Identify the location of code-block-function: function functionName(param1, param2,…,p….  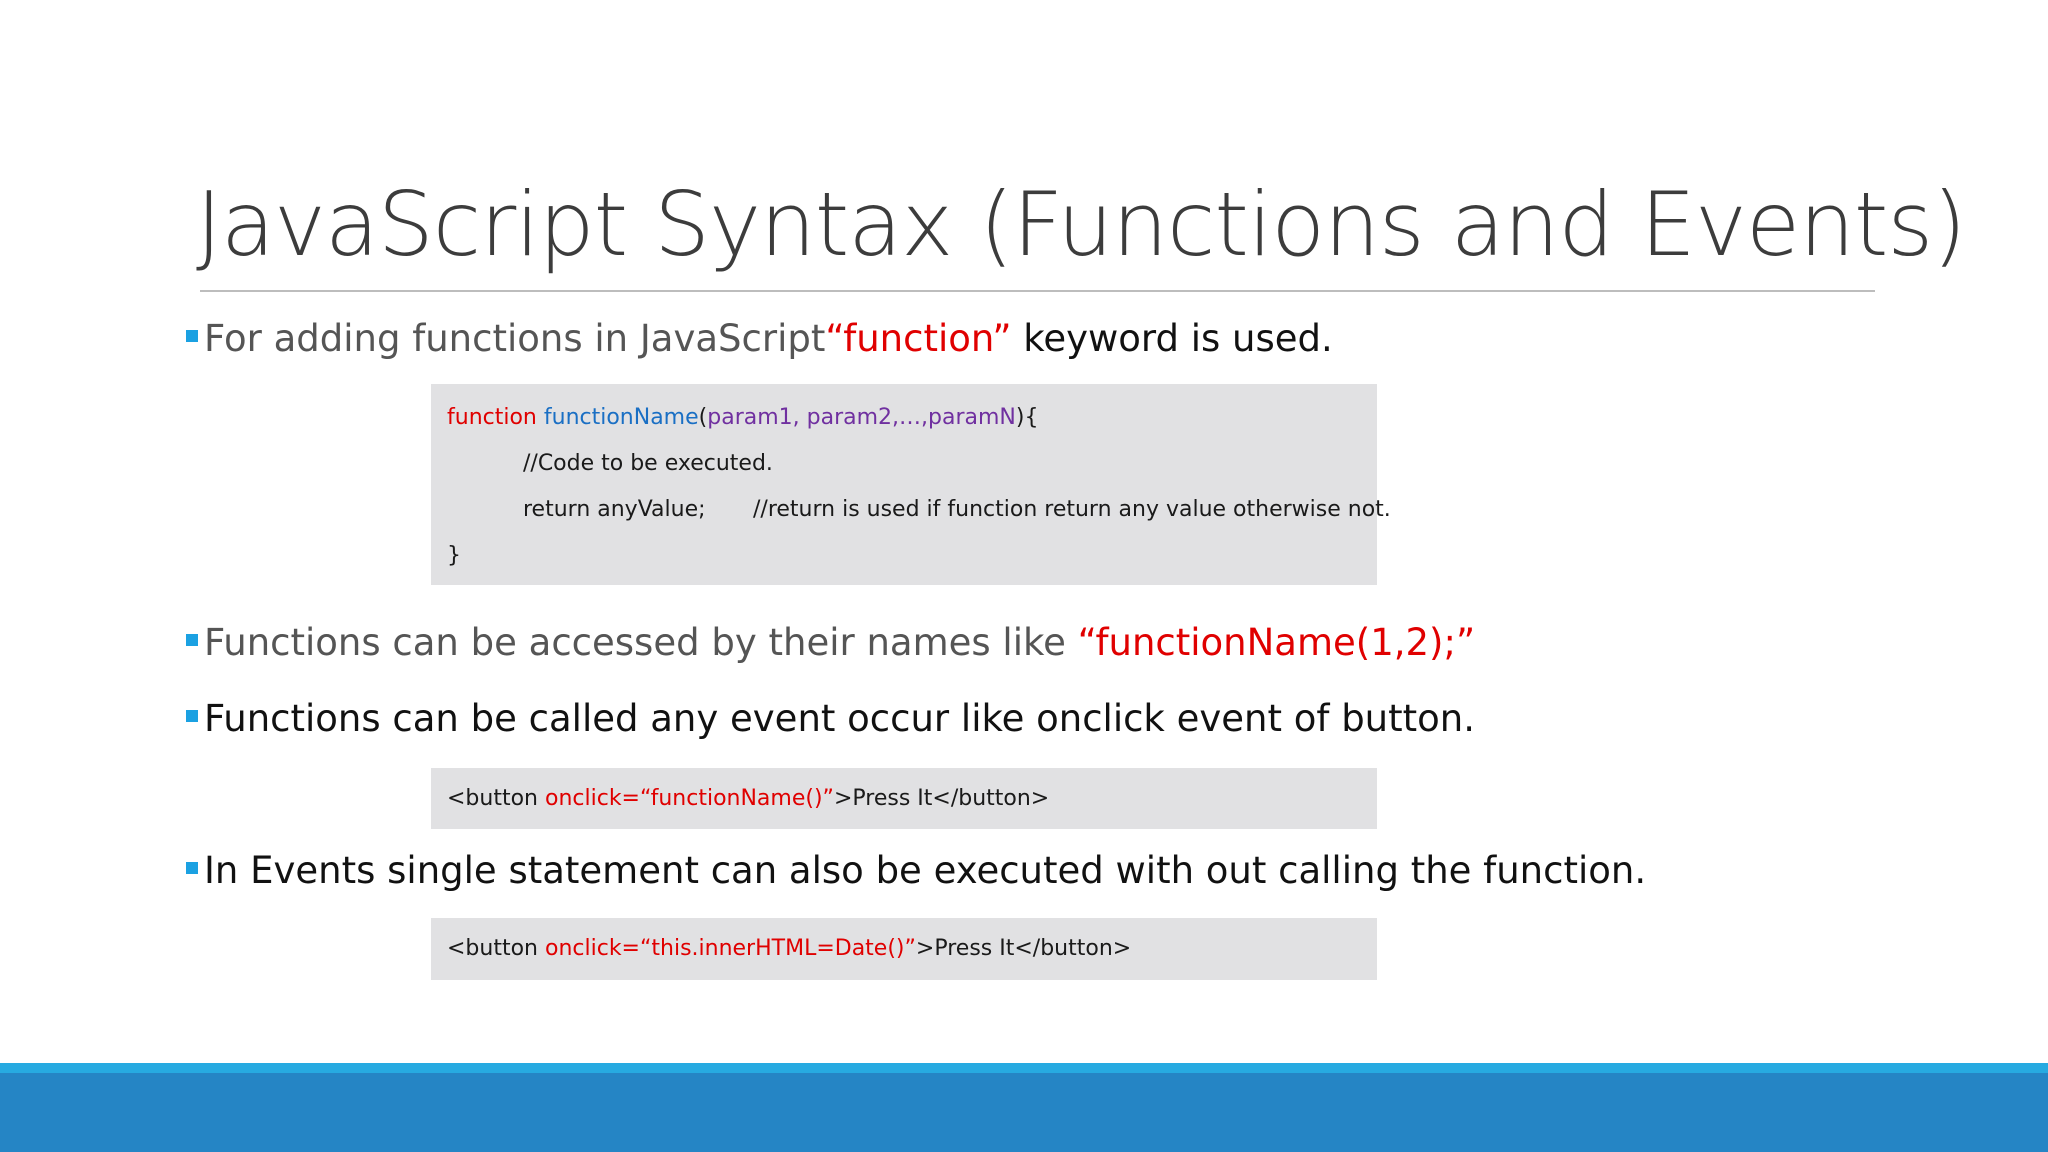
(911, 484).